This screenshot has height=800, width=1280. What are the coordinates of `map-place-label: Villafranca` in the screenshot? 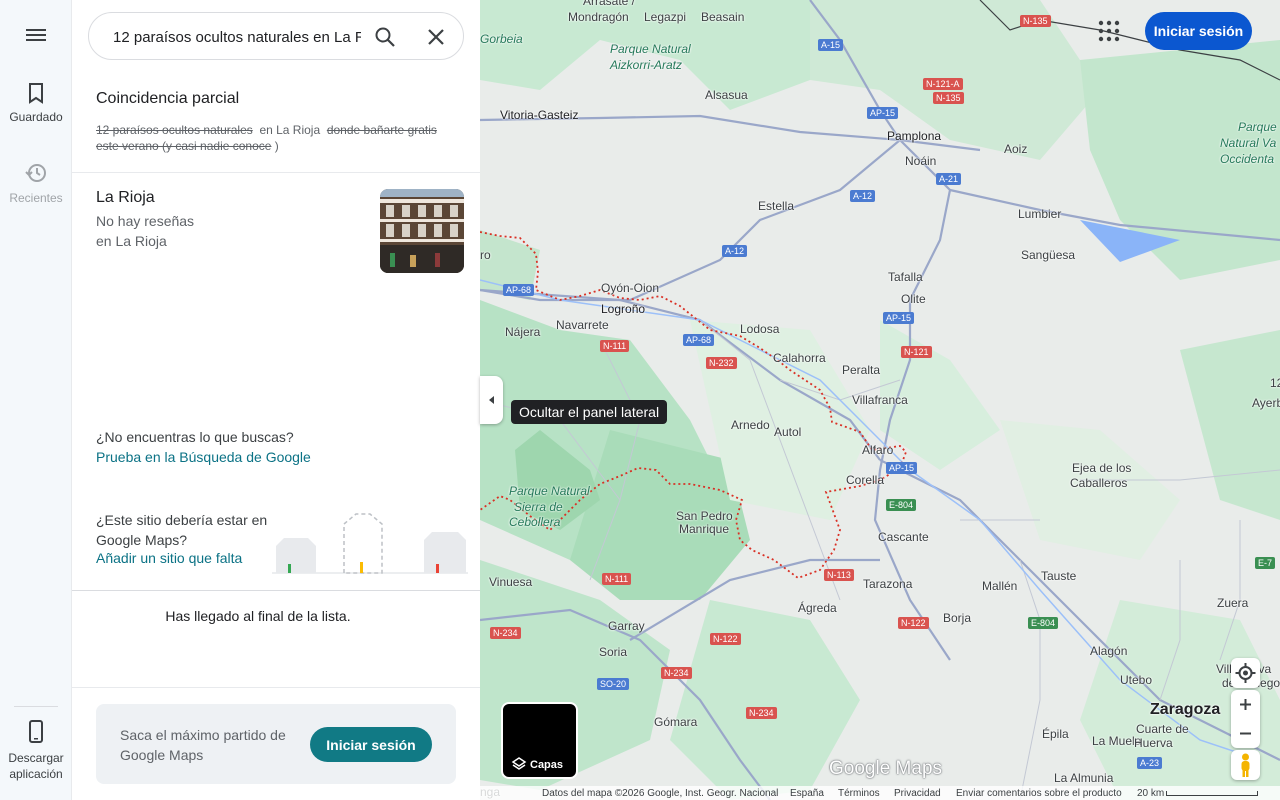 It's located at (880, 400).